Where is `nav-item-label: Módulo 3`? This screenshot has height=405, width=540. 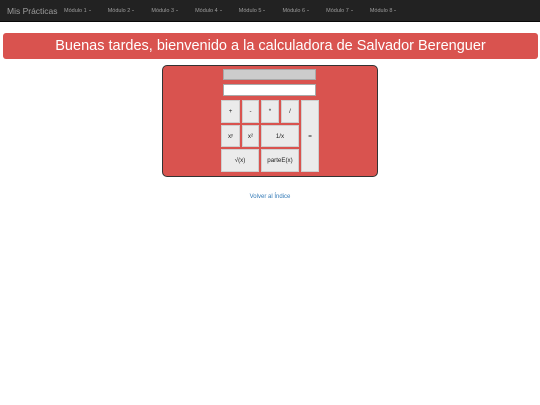
nav-item-label: Módulo 3 is located at coordinates (163, 10).